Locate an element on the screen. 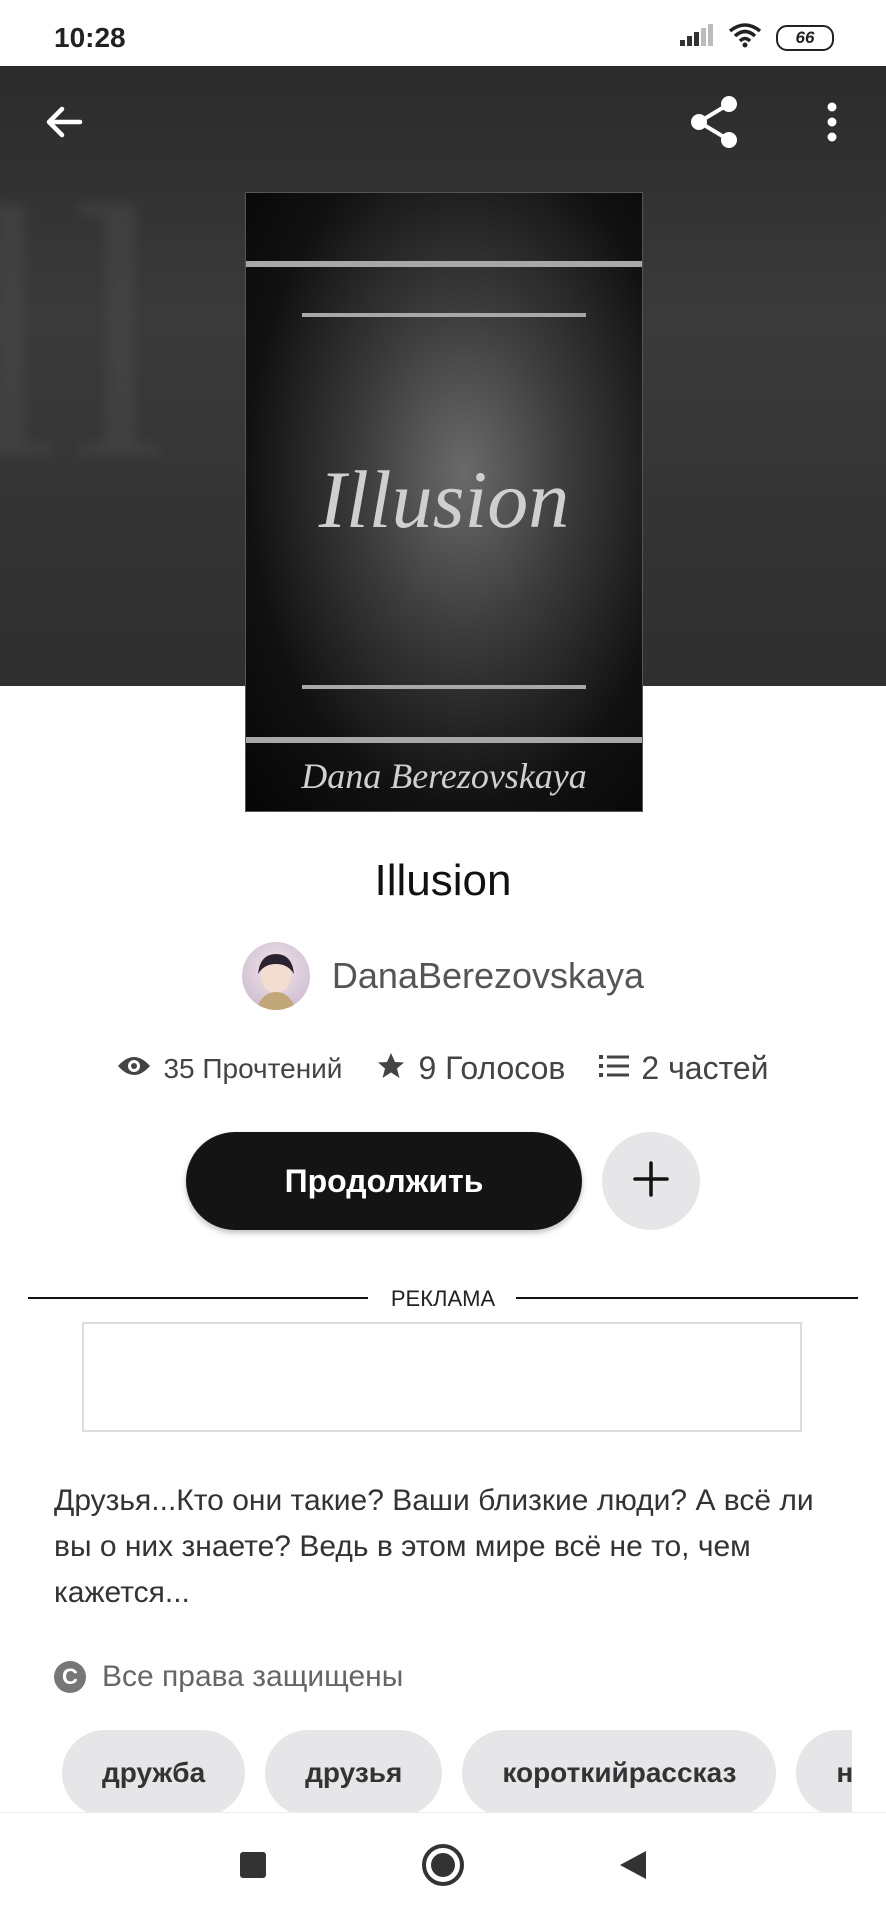 The height and width of the screenshot is (1921, 886). system-nav-bar is located at coordinates (443, 1866).